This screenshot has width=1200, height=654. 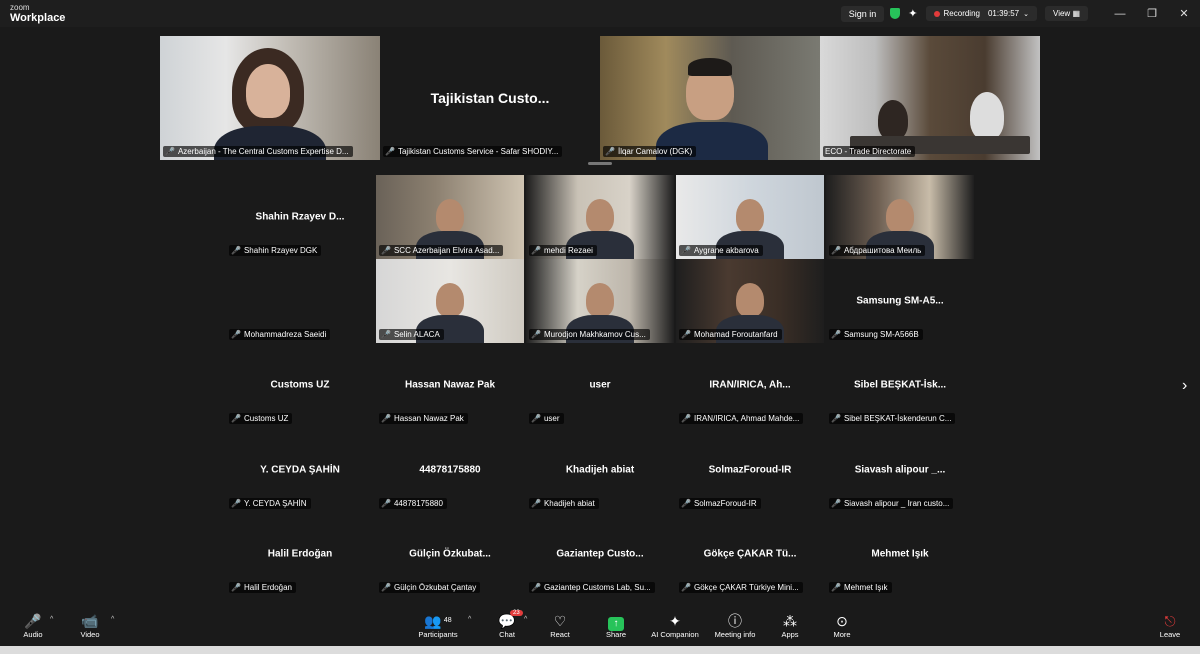 What do you see at coordinates (280, 250) in the screenshot?
I see `participant-name: Shahin Rzayev DGK` at bounding box center [280, 250].